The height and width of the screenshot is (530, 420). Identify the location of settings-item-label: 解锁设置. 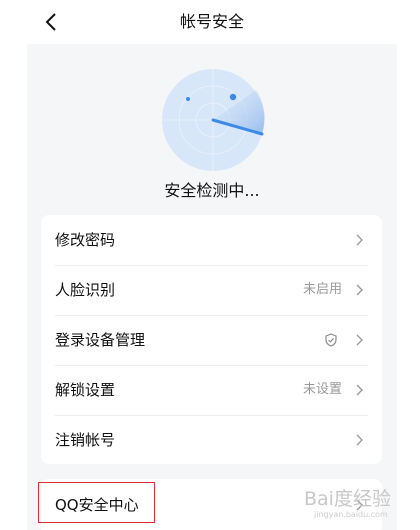
(85, 390).